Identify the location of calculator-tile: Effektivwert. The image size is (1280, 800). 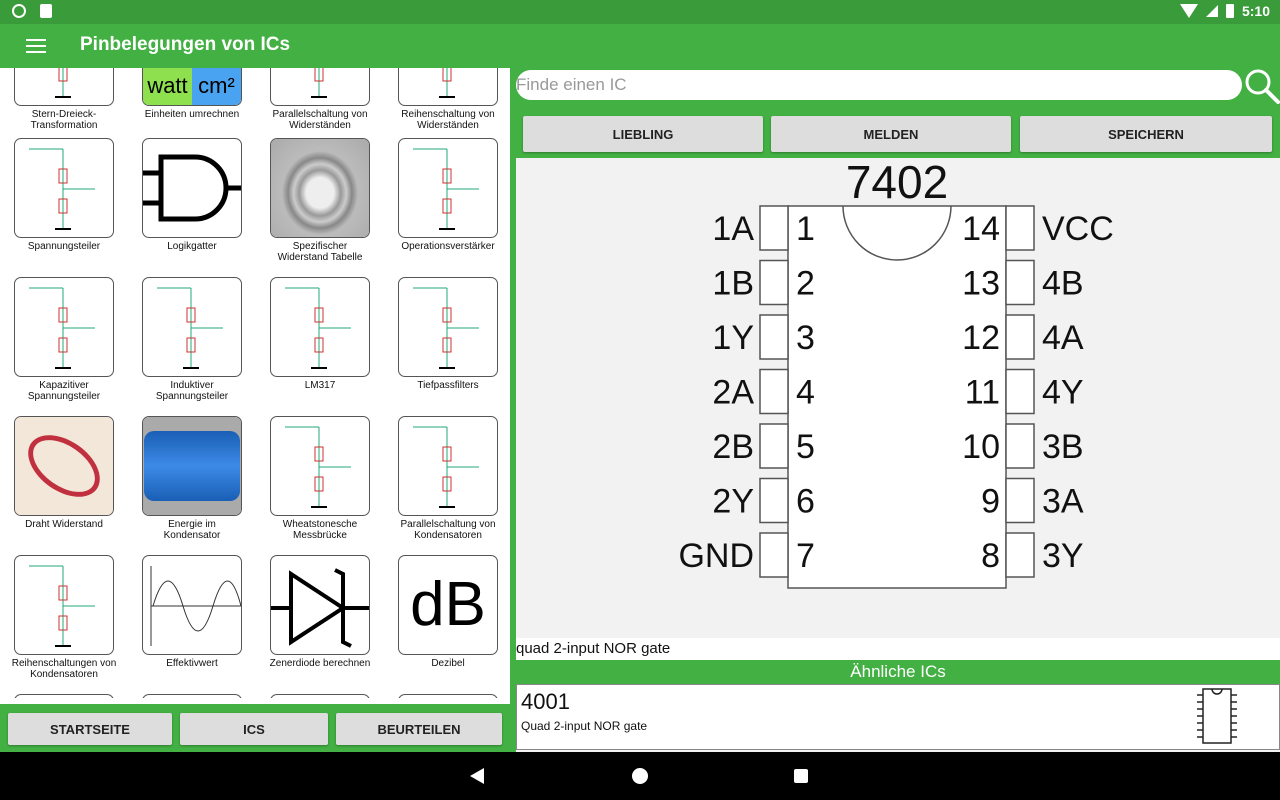
(192, 612).